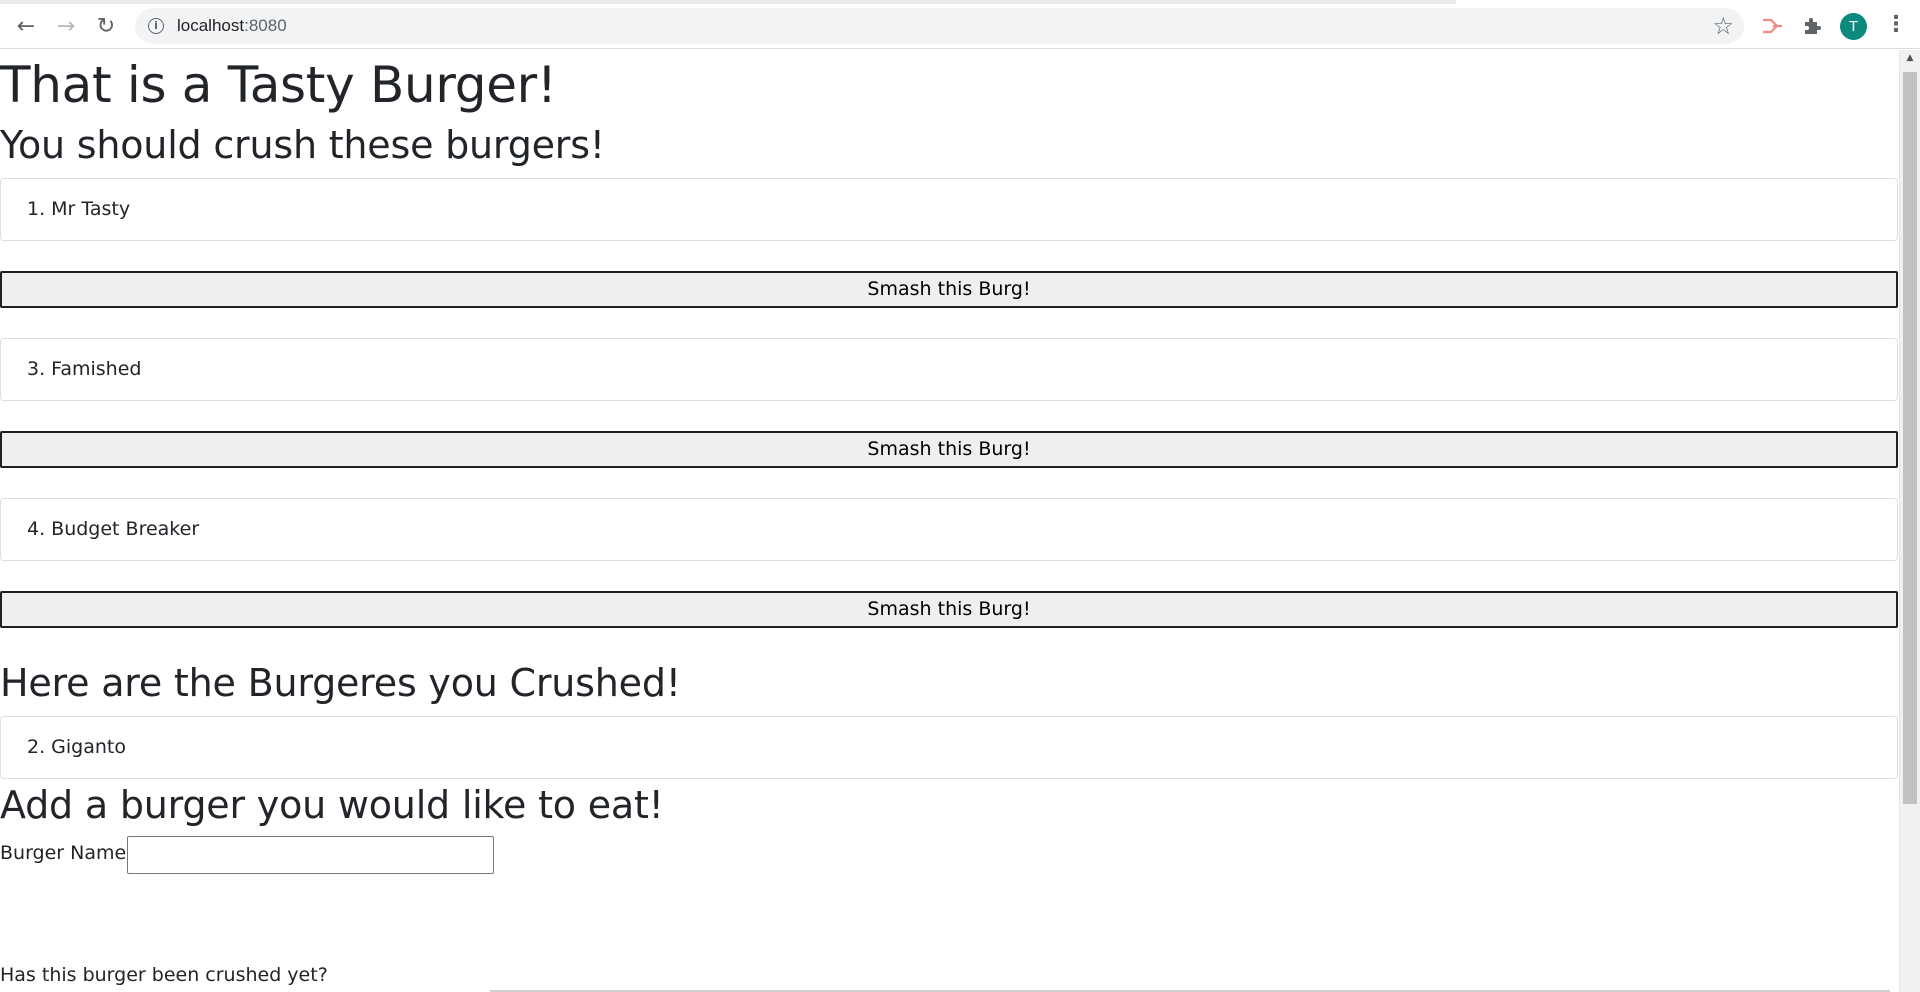  What do you see at coordinates (1910, 438) in the screenshot?
I see `scrollbar-thumb` at bounding box center [1910, 438].